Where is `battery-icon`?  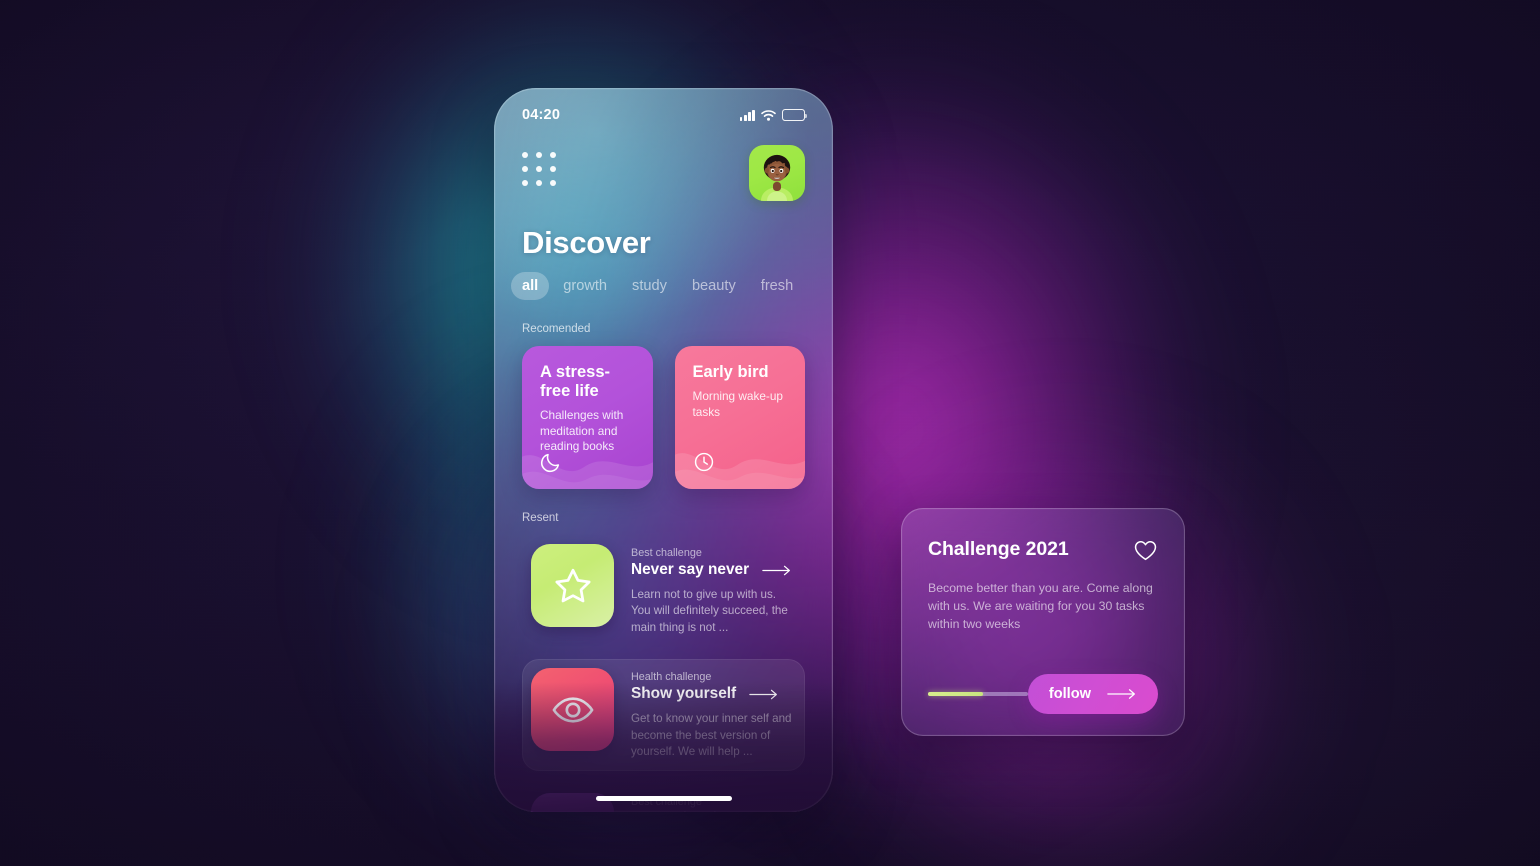
battery-icon is located at coordinates (795, 115).